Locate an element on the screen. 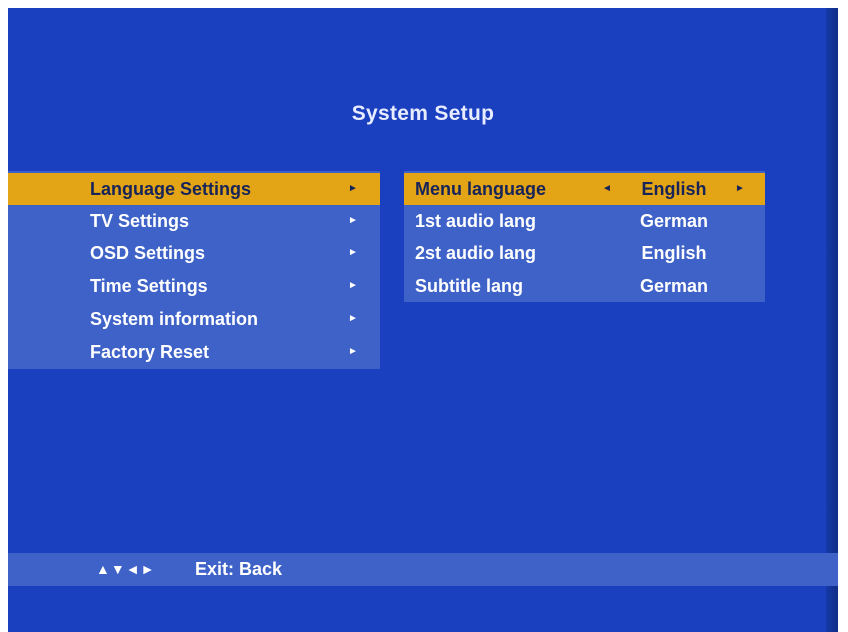  menu-item-osd-settings: OSD Settings ► is located at coordinates (194, 253).